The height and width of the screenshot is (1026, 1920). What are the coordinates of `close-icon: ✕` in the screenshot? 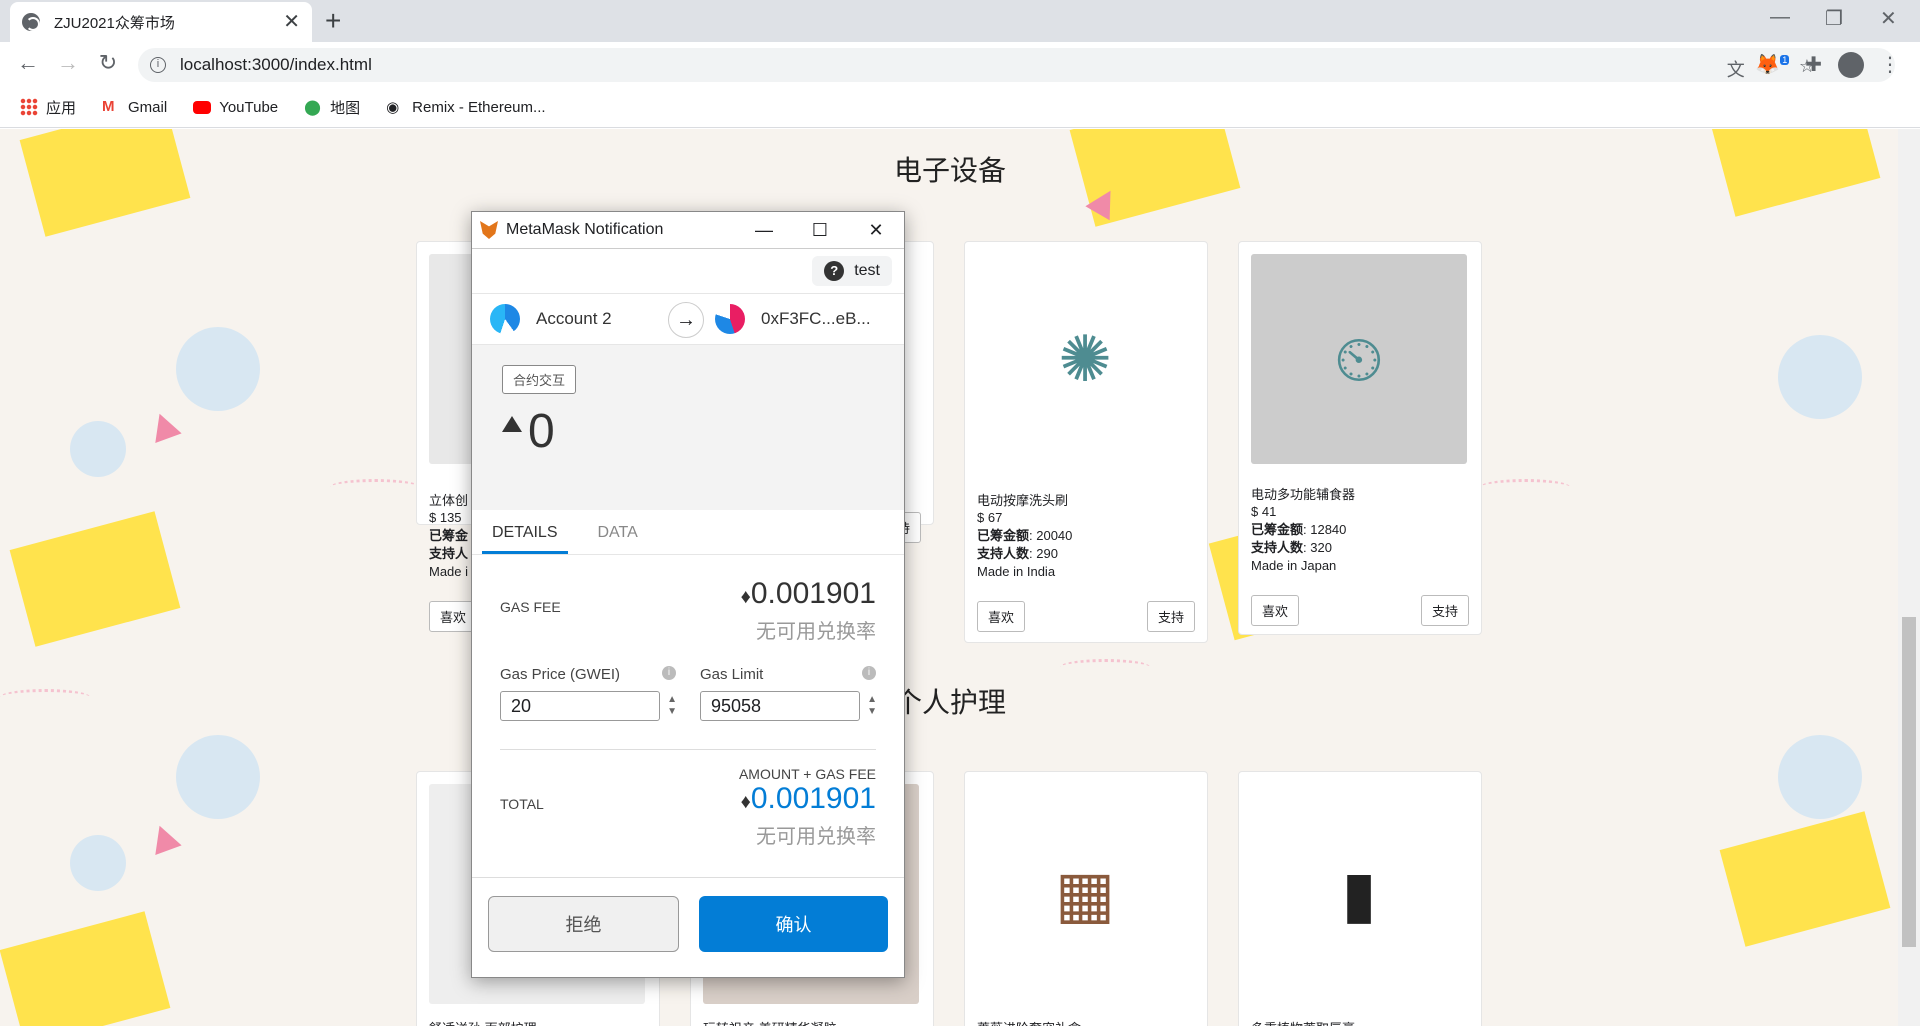 It's located at (876, 230).